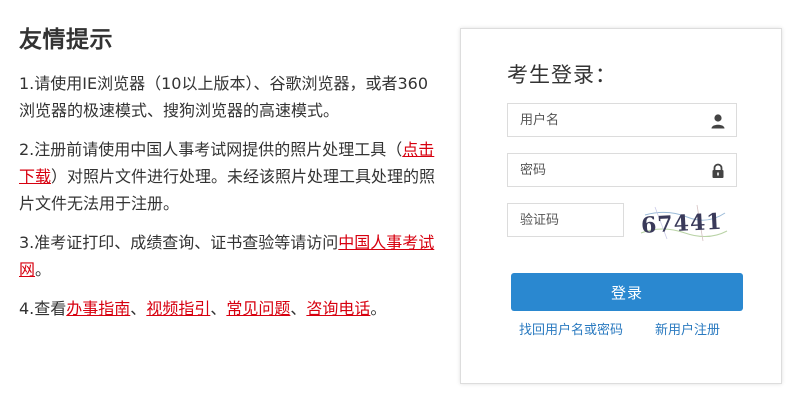 The width and height of the screenshot is (789, 402). I want to click on tip-item-4-prefix: 4.查看, so click(43, 308).